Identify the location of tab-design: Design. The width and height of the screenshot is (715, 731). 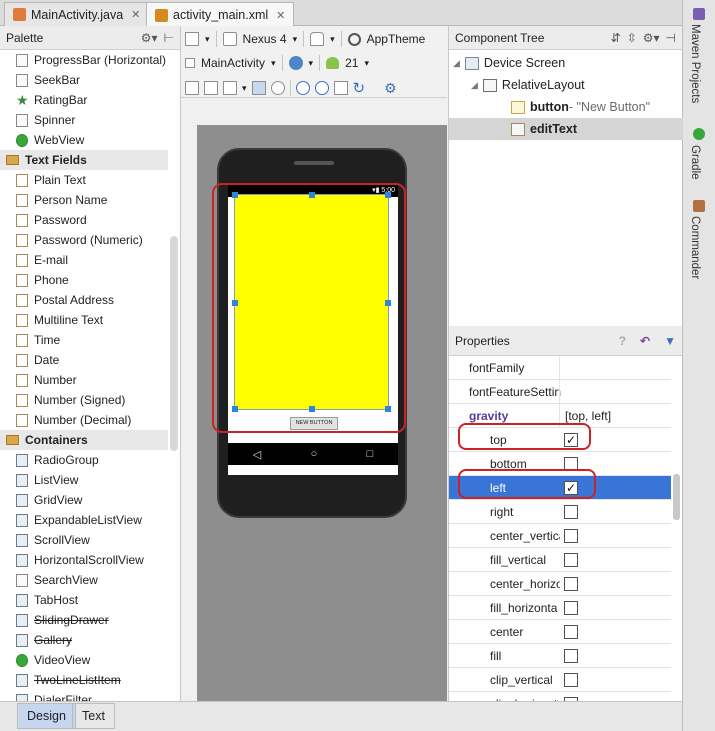
(46, 716).